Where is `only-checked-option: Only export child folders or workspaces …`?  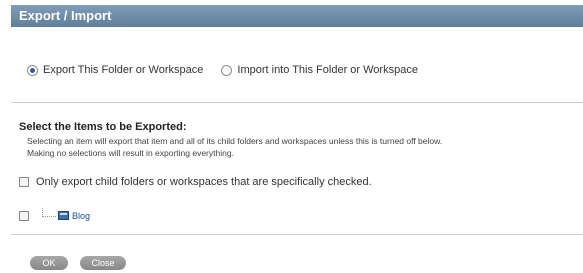 only-checked-option: Only export child folders or workspaces … is located at coordinates (195, 182).